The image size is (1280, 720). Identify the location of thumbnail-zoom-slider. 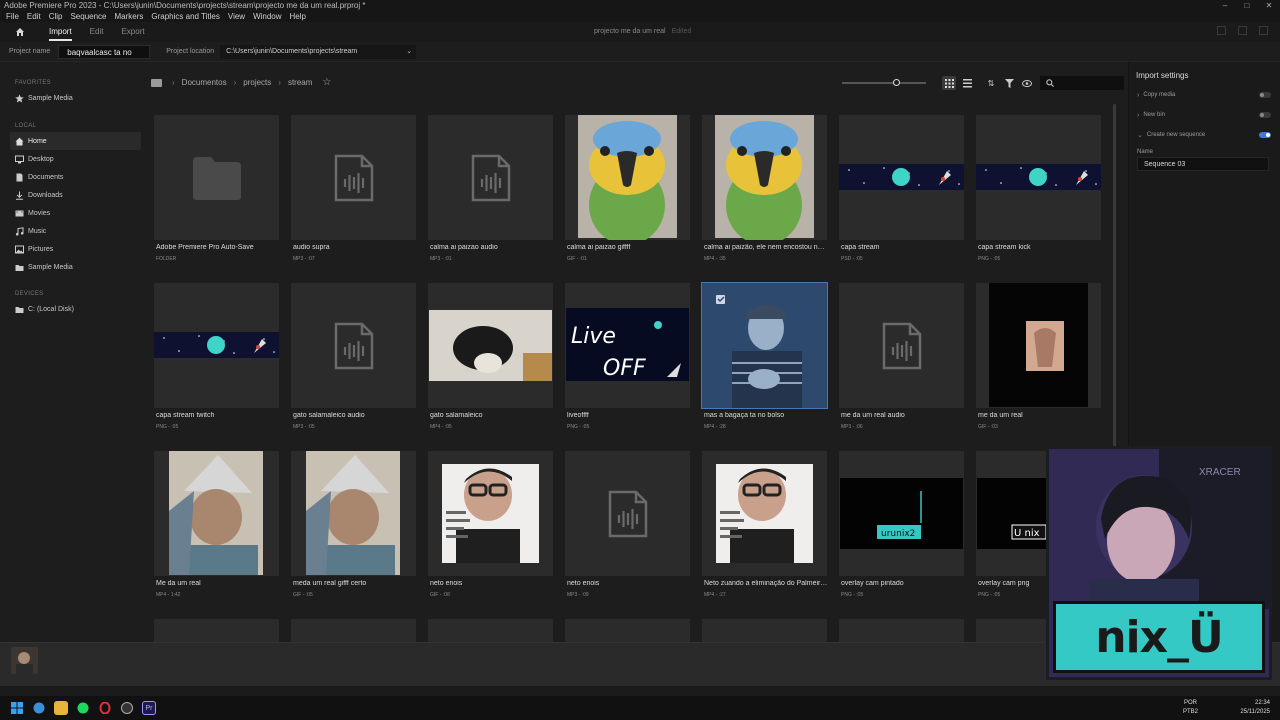
(884, 82).